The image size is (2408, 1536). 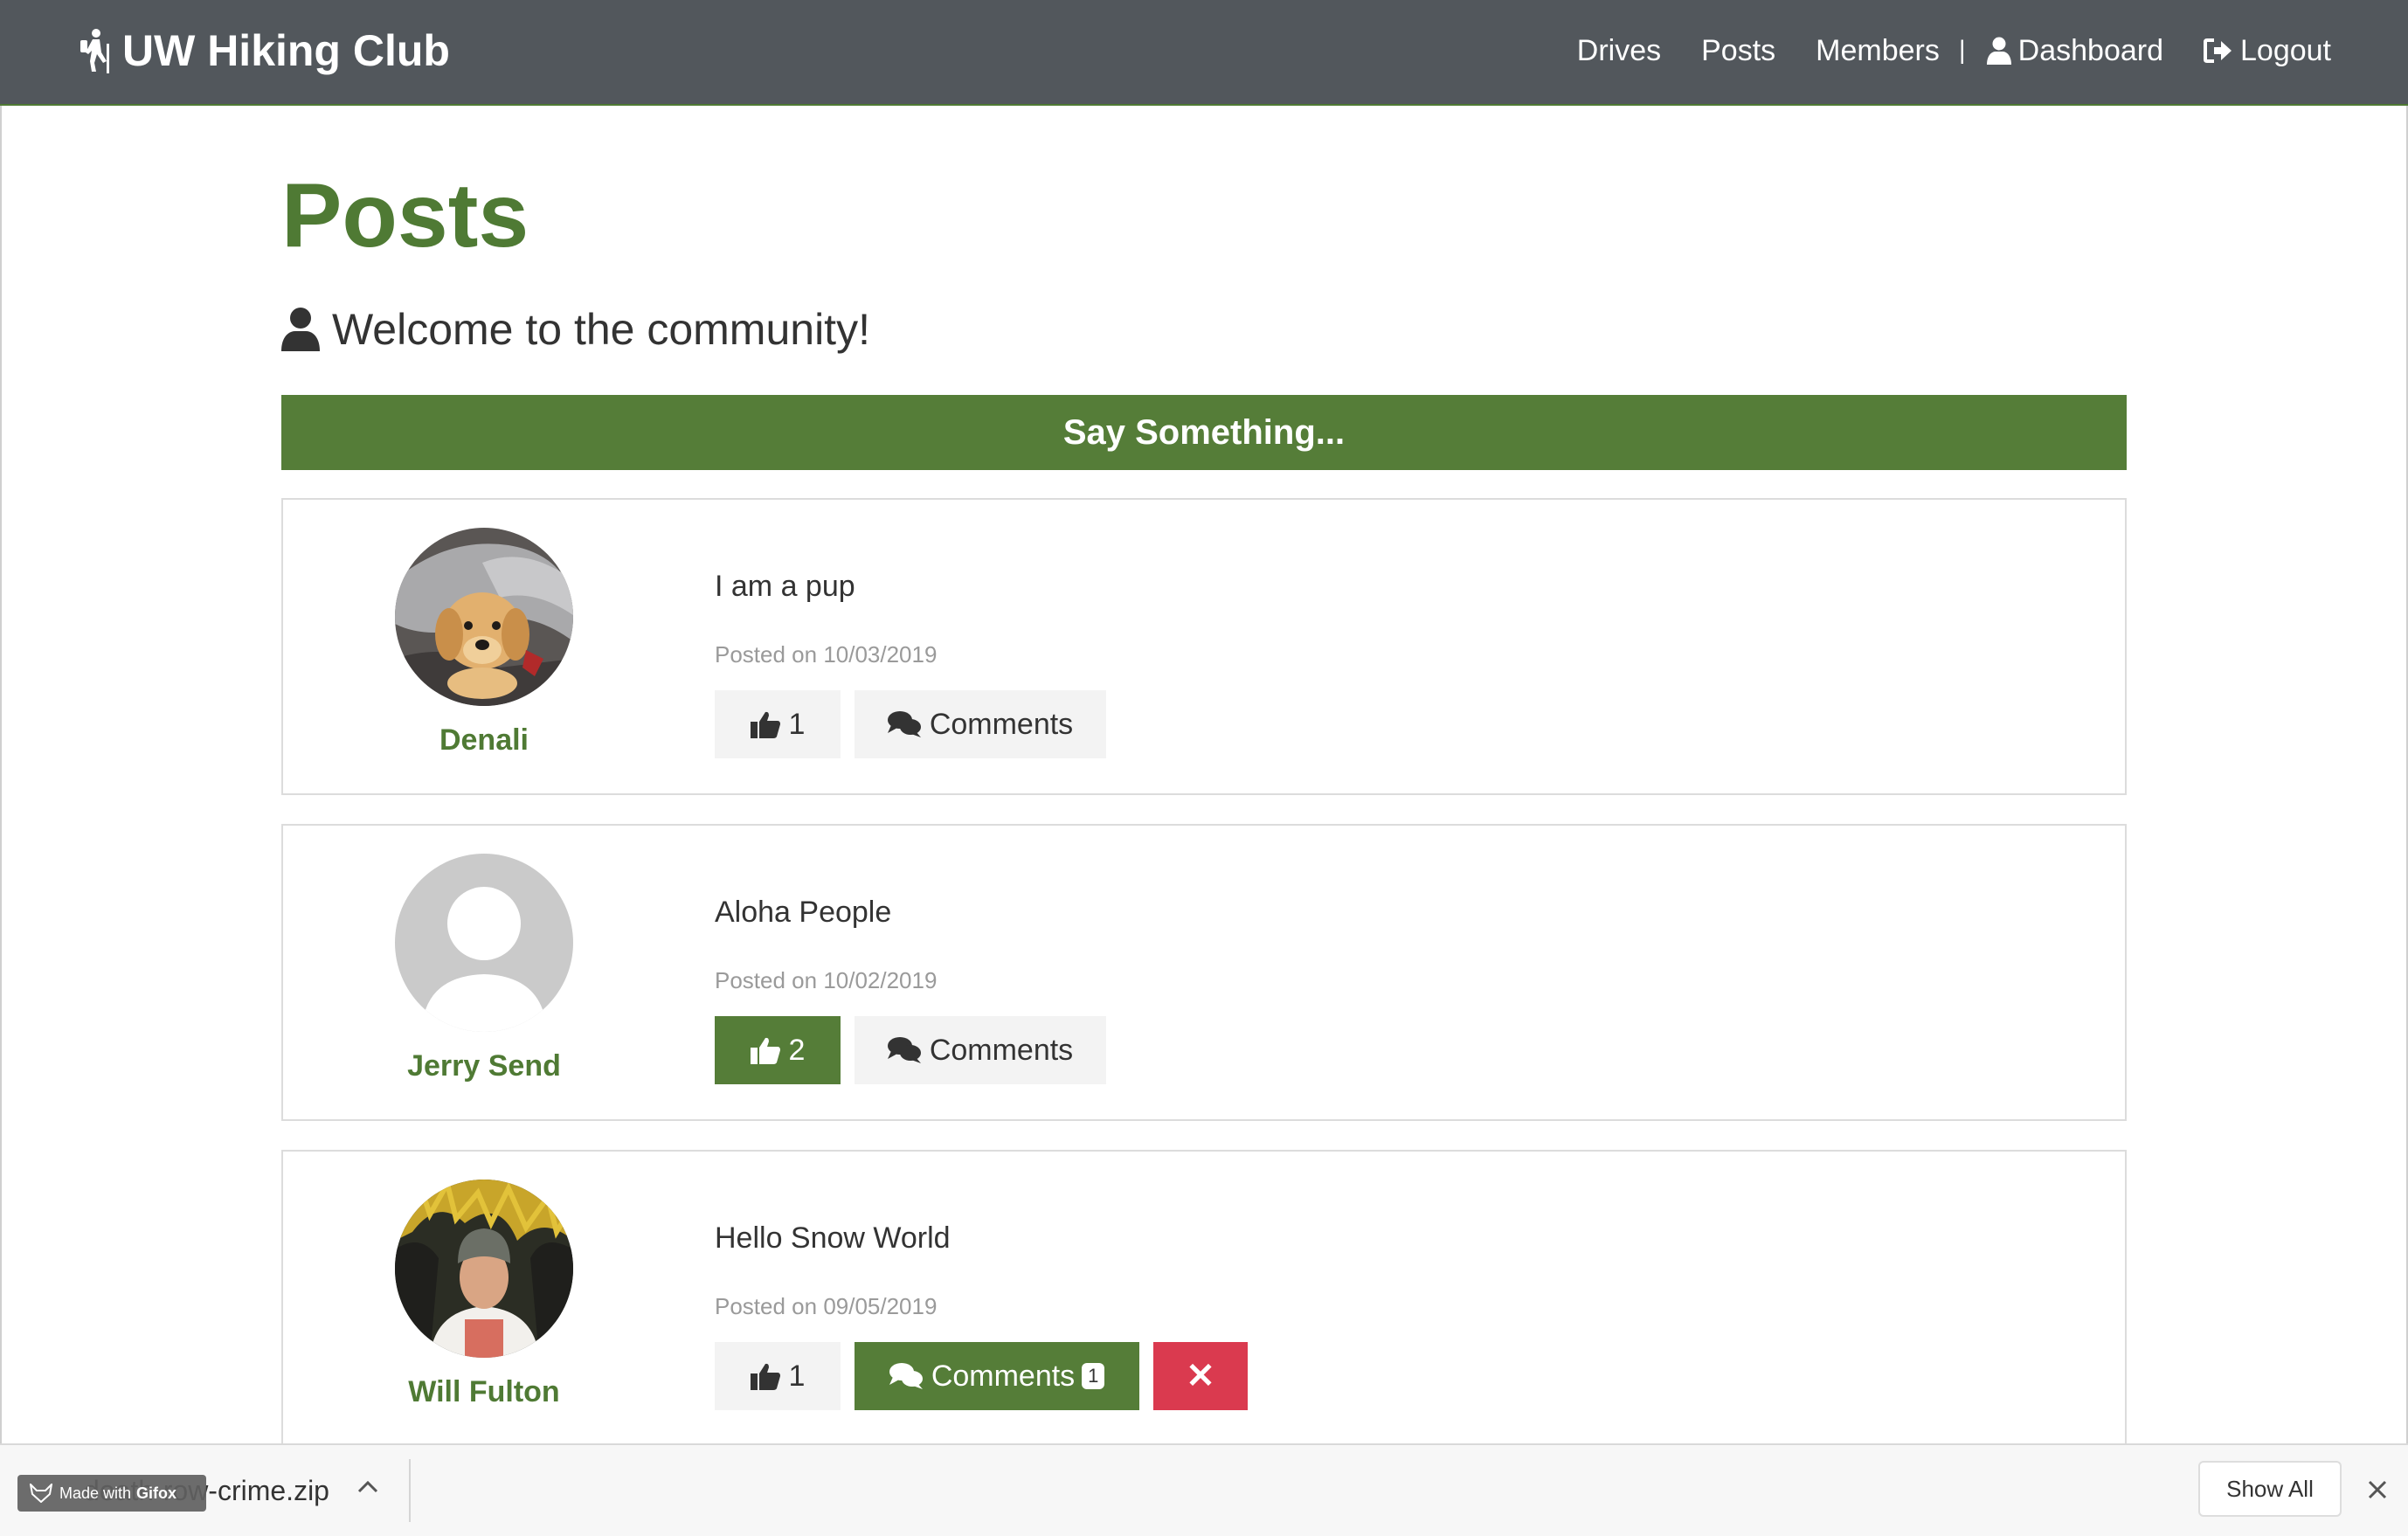 What do you see at coordinates (826, 654) in the screenshot?
I see `post-date: Posted on 10/03/2019` at bounding box center [826, 654].